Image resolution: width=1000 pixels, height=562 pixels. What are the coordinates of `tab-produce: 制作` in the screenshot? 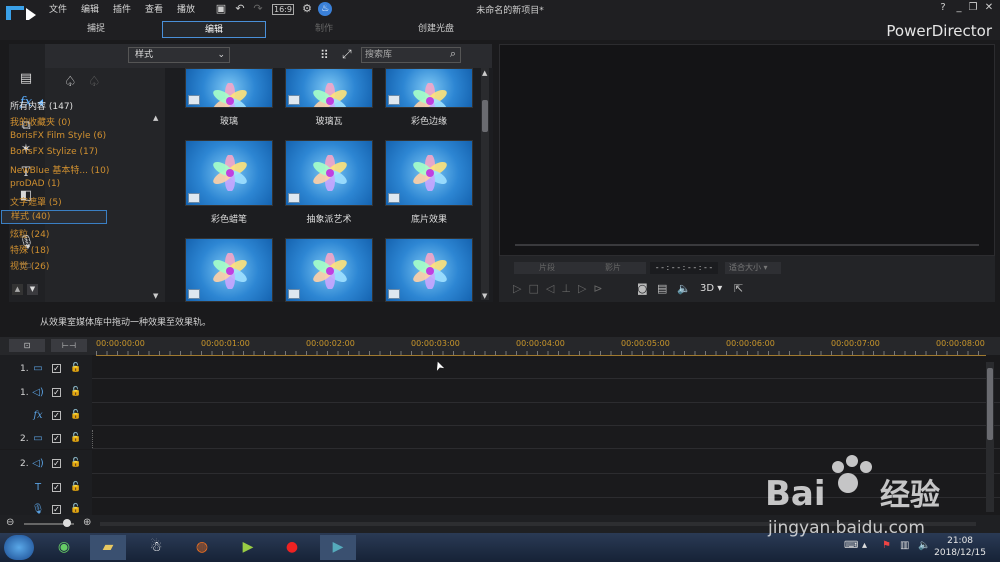 It's located at (324, 29).